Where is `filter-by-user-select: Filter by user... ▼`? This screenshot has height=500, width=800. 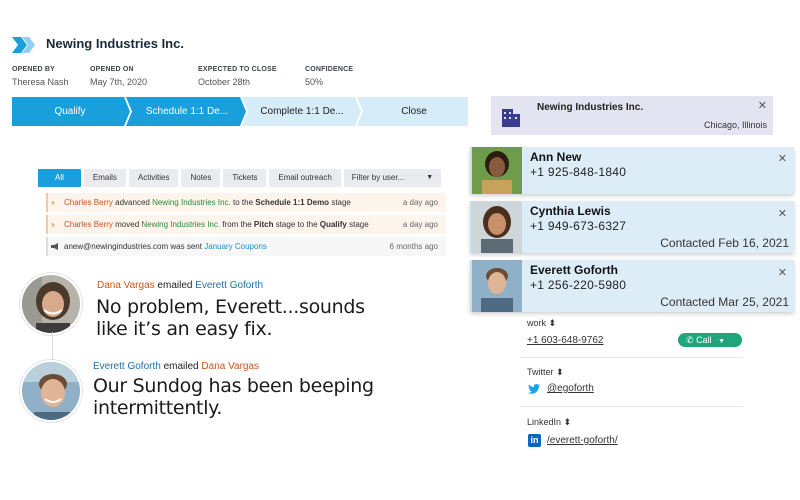
filter-by-user-select: Filter by user... ▼ is located at coordinates (392, 178).